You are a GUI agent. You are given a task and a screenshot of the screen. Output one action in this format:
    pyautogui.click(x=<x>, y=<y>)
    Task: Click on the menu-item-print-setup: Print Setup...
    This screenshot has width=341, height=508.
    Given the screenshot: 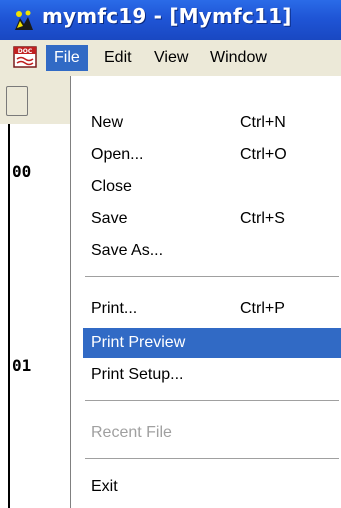 What is the action you would take?
    pyautogui.click(x=212, y=375)
    